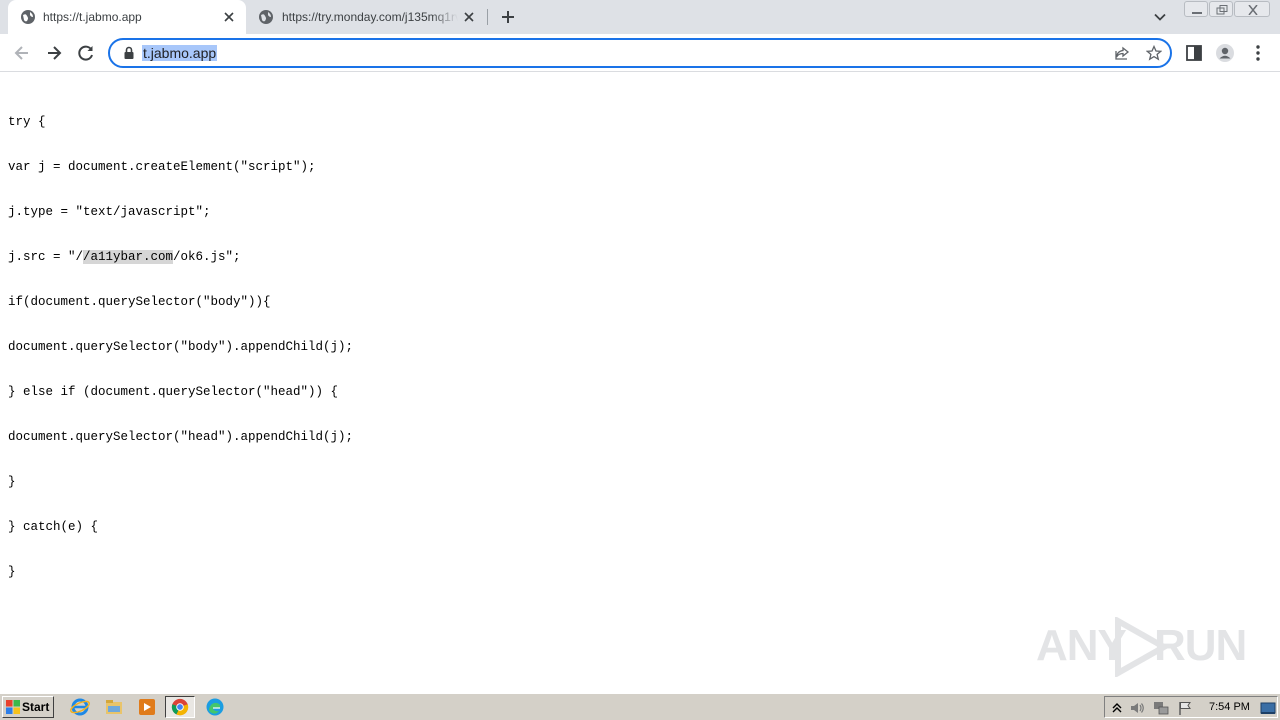 This screenshot has height=720, width=1280. I want to click on chrome-icon, so click(180, 707).